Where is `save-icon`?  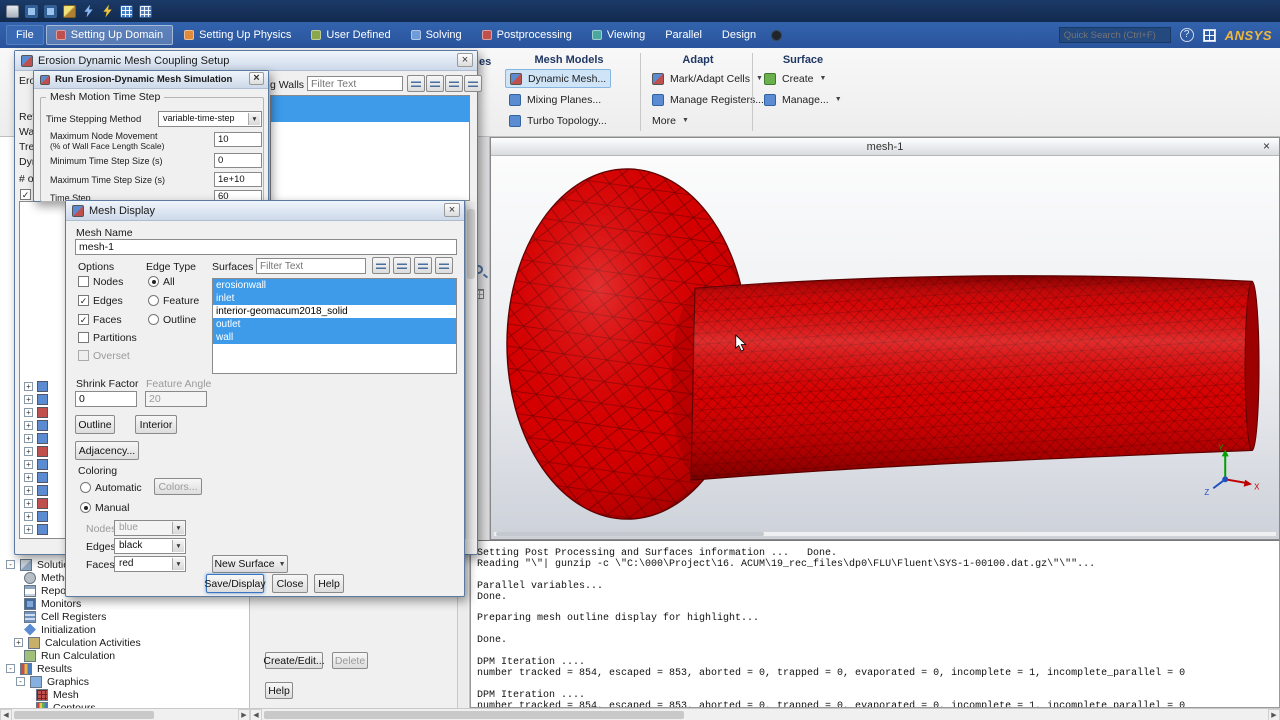 save-icon is located at coordinates (12, 11).